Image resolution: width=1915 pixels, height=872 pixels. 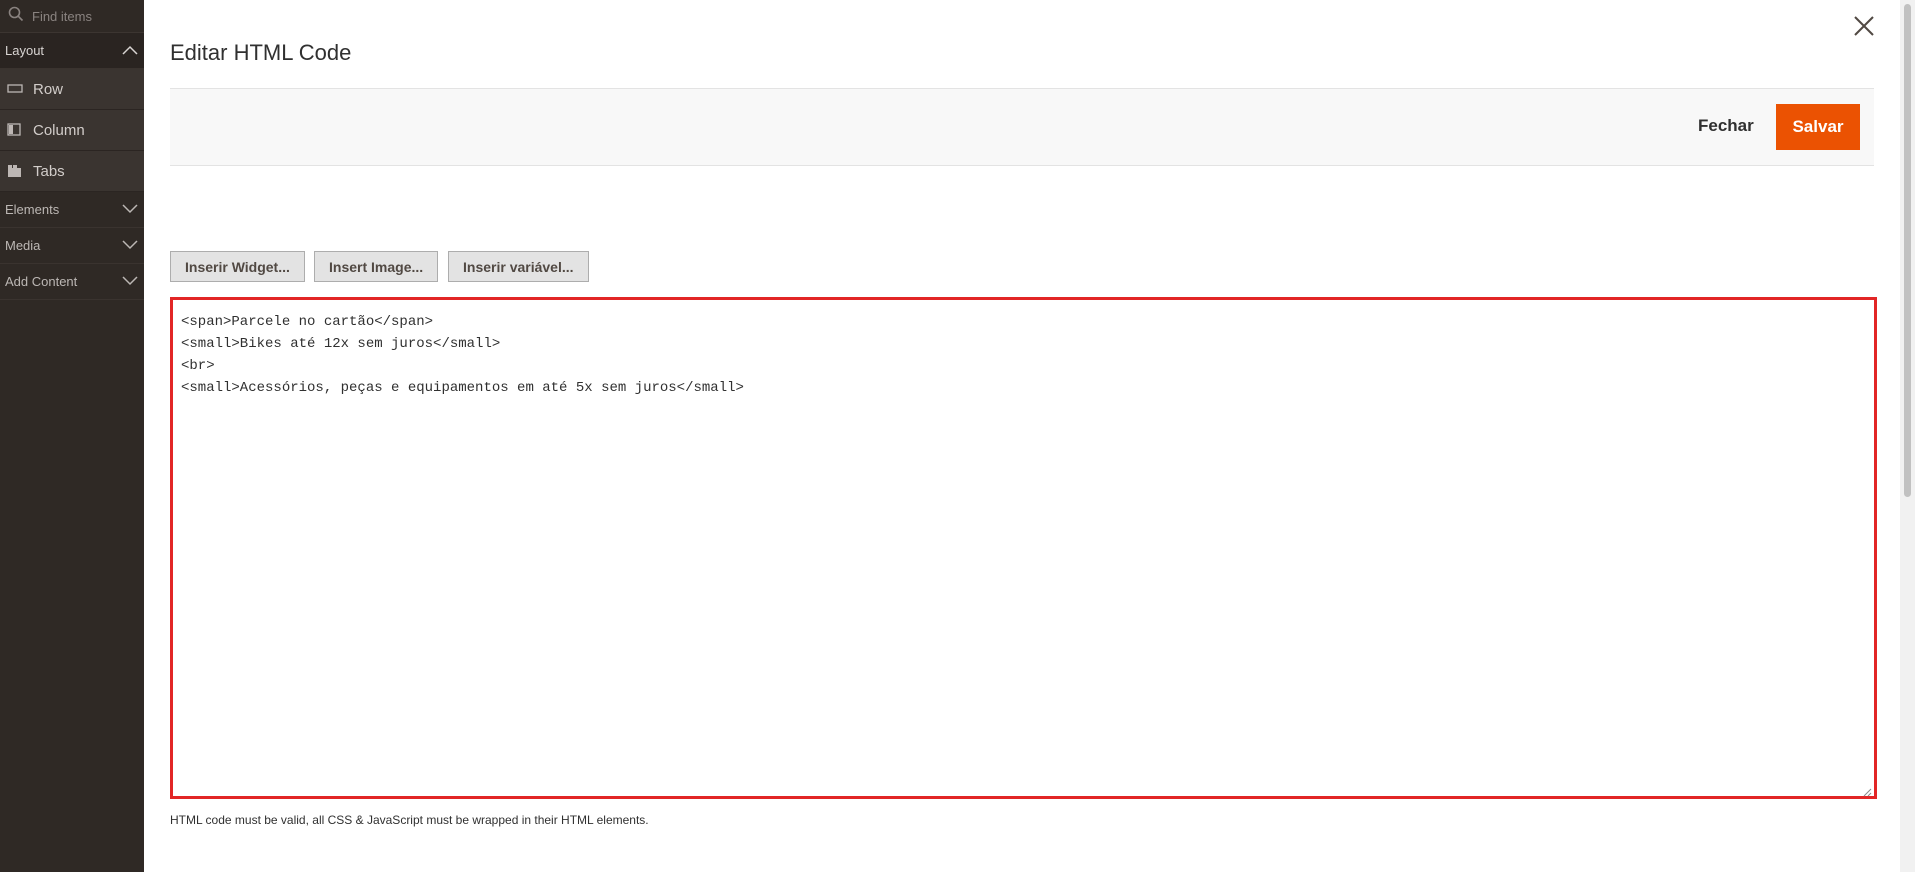 I want to click on resize-handle-icon, so click(x=1867, y=790).